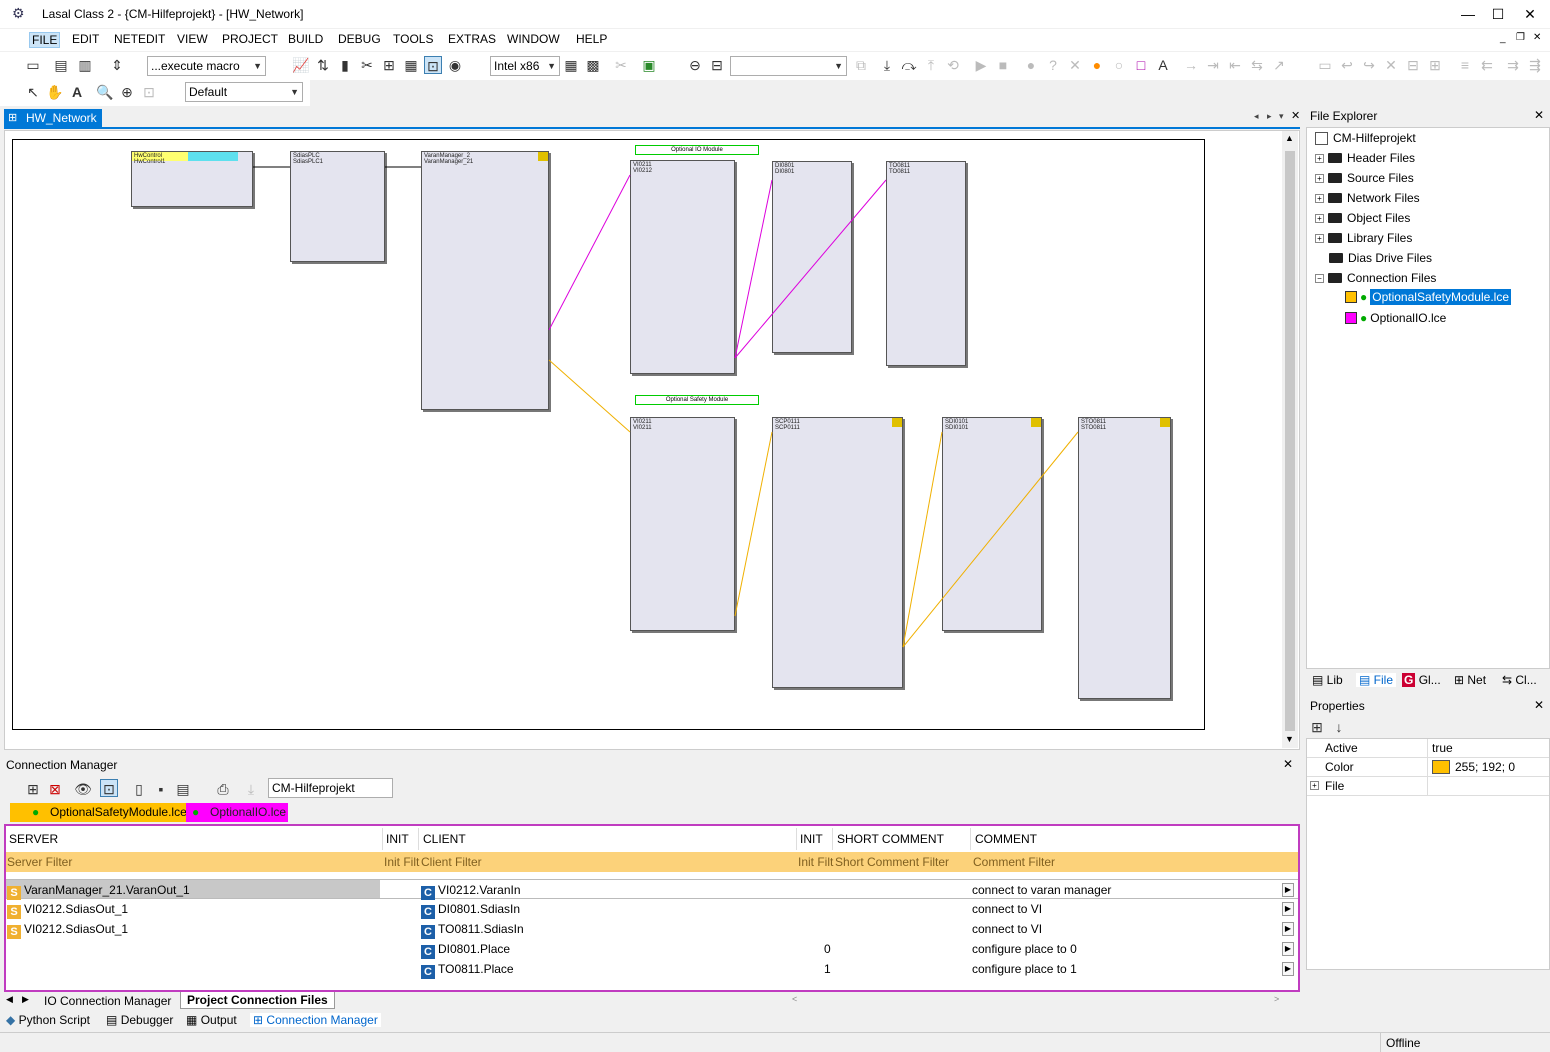 The image size is (1550, 1052). I want to click on tree-item-optionalsafetymodule: ● OptionalSafetyModule.lce, so click(1428, 297).